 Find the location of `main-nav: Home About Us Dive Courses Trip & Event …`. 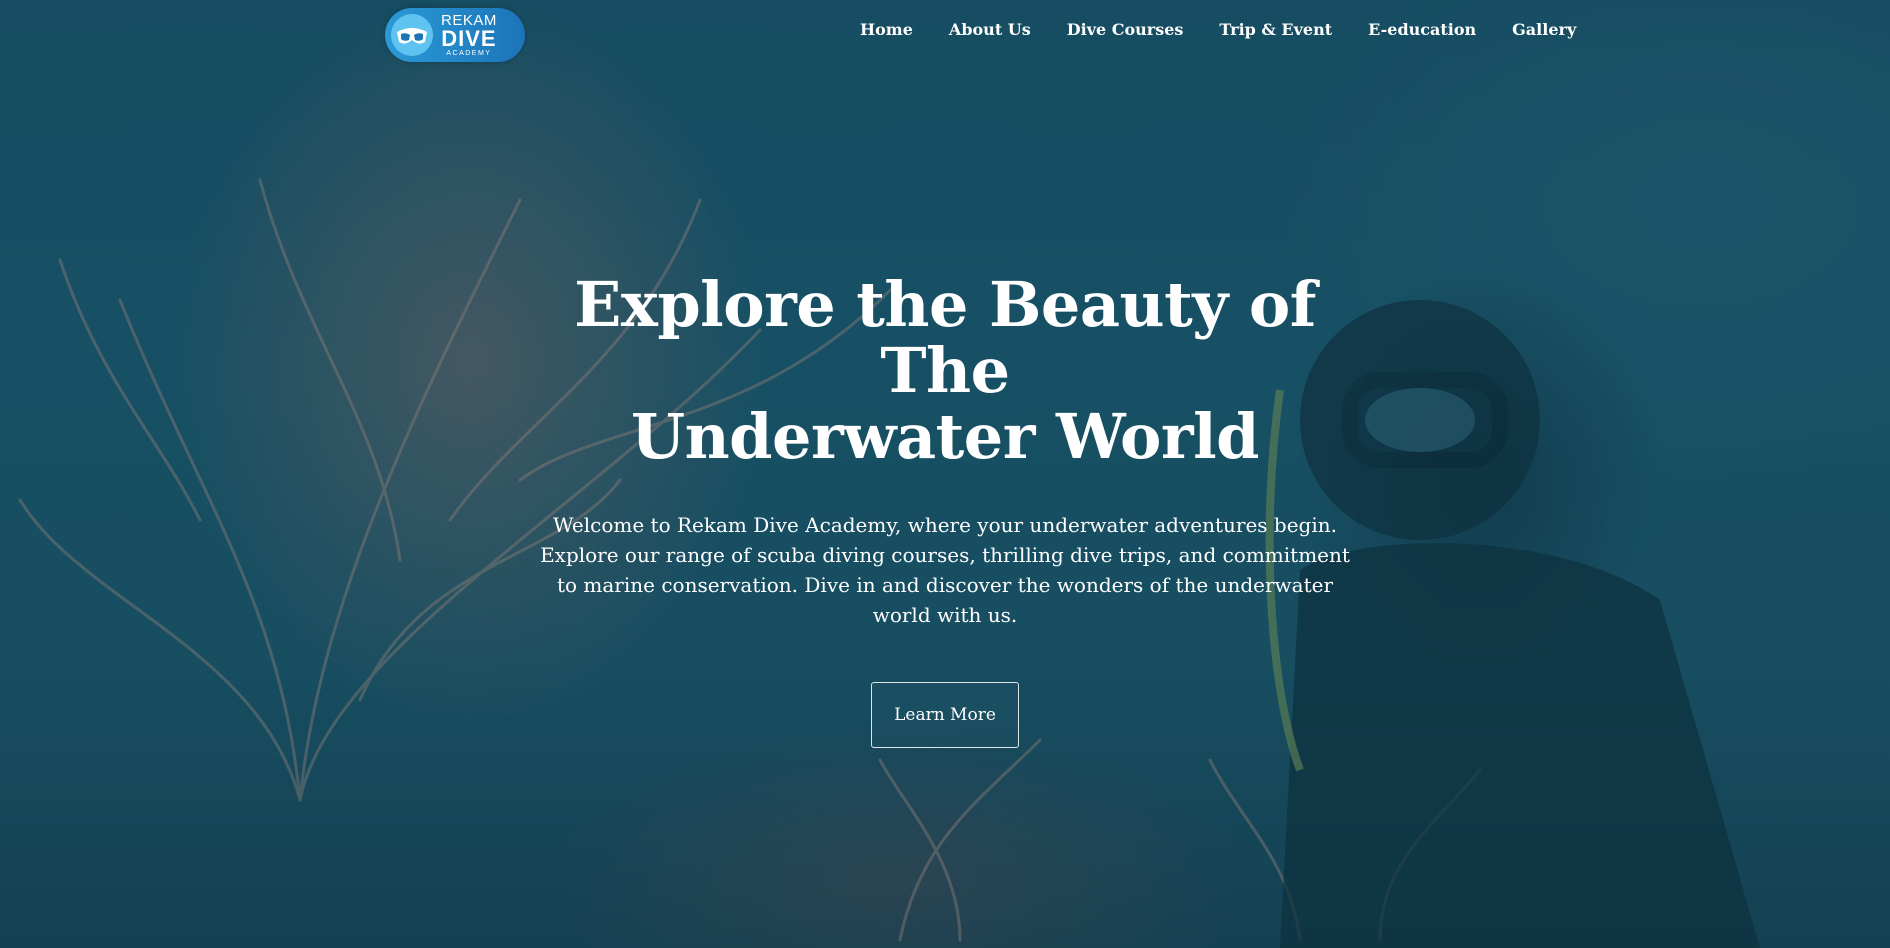

main-nav: Home About Us Dive Courses Trip & Event … is located at coordinates (1218, 29).